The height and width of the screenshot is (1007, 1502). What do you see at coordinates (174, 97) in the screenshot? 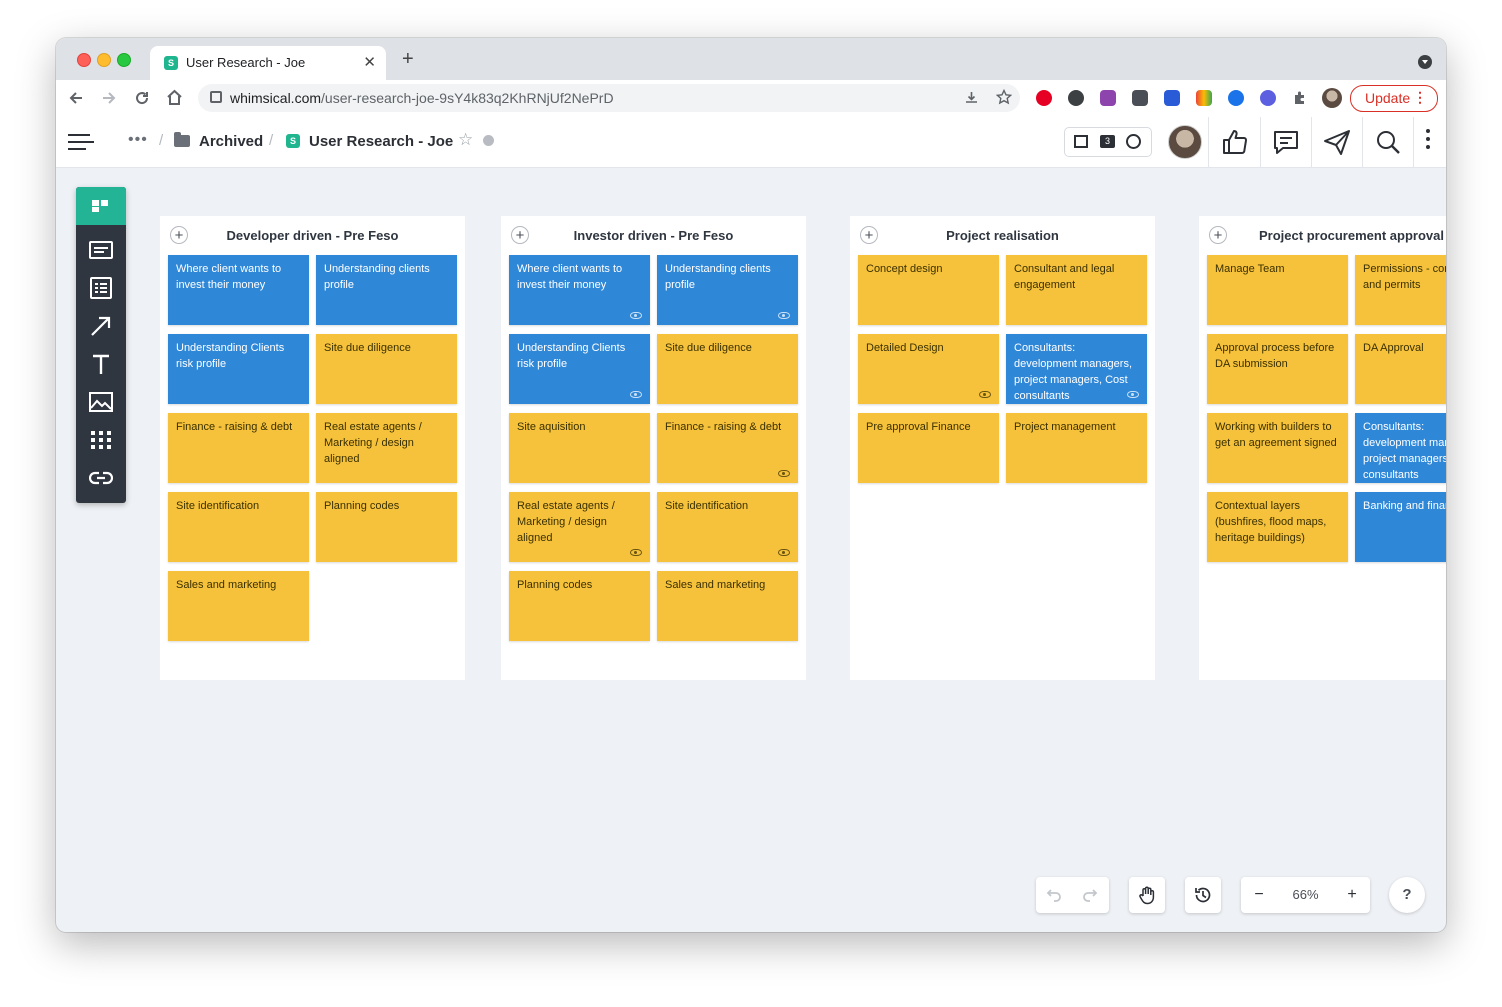
I see `home-icon` at bounding box center [174, 97].